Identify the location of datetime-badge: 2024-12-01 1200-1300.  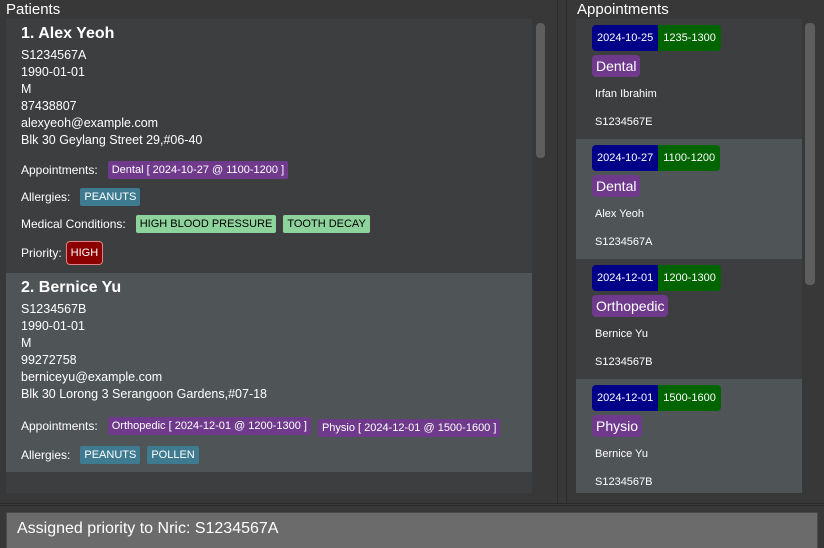
(697, 278).